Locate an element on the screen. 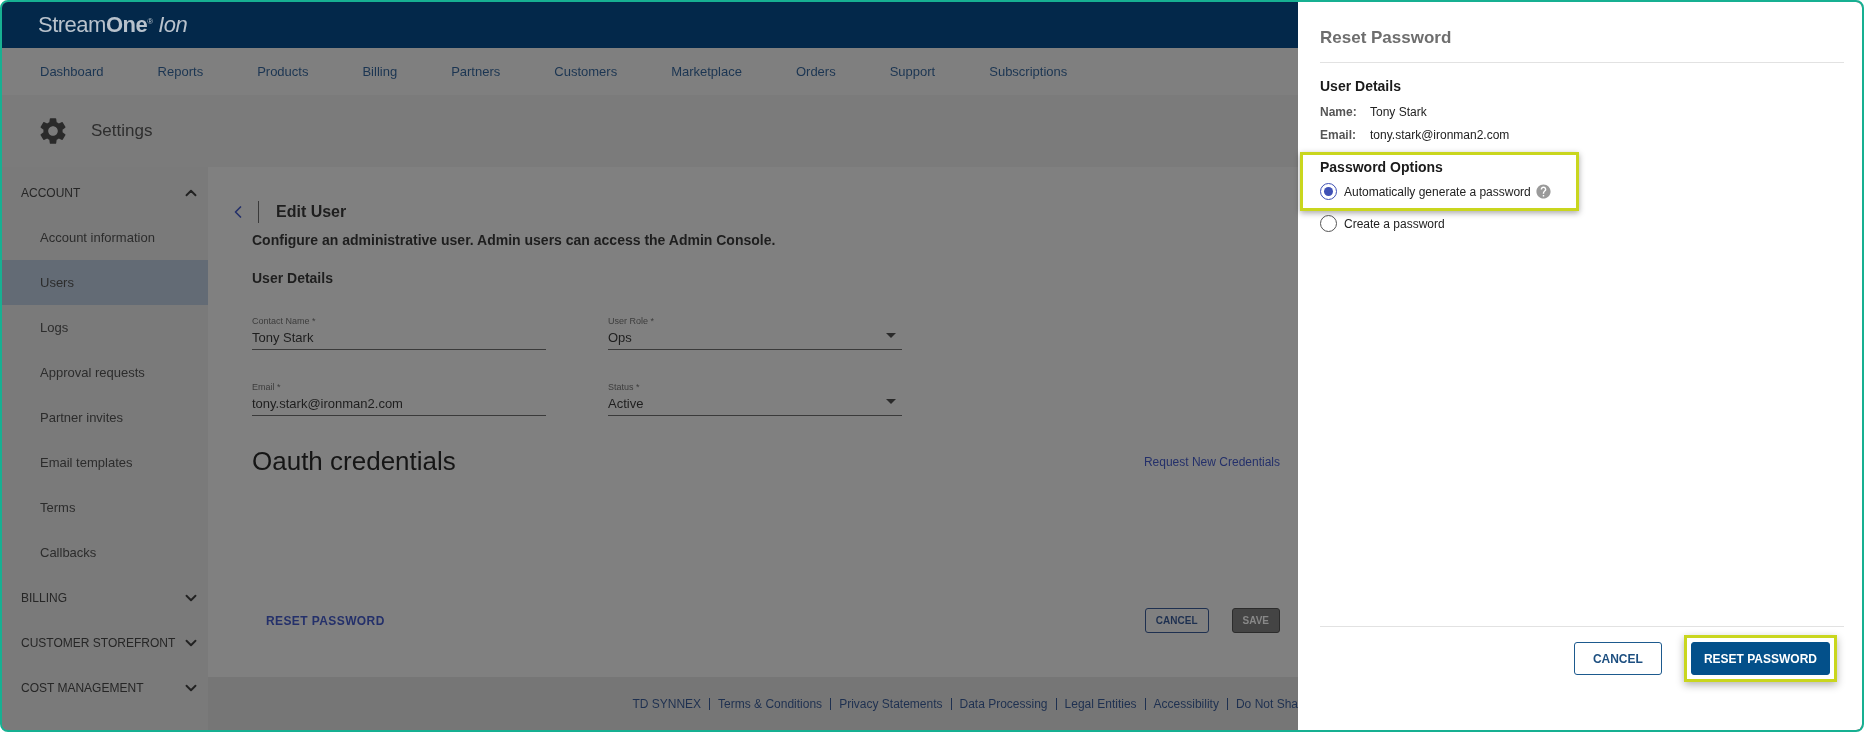  input-field: Email * tony.stark@ironman2.com is located at coordinates (399, 393).